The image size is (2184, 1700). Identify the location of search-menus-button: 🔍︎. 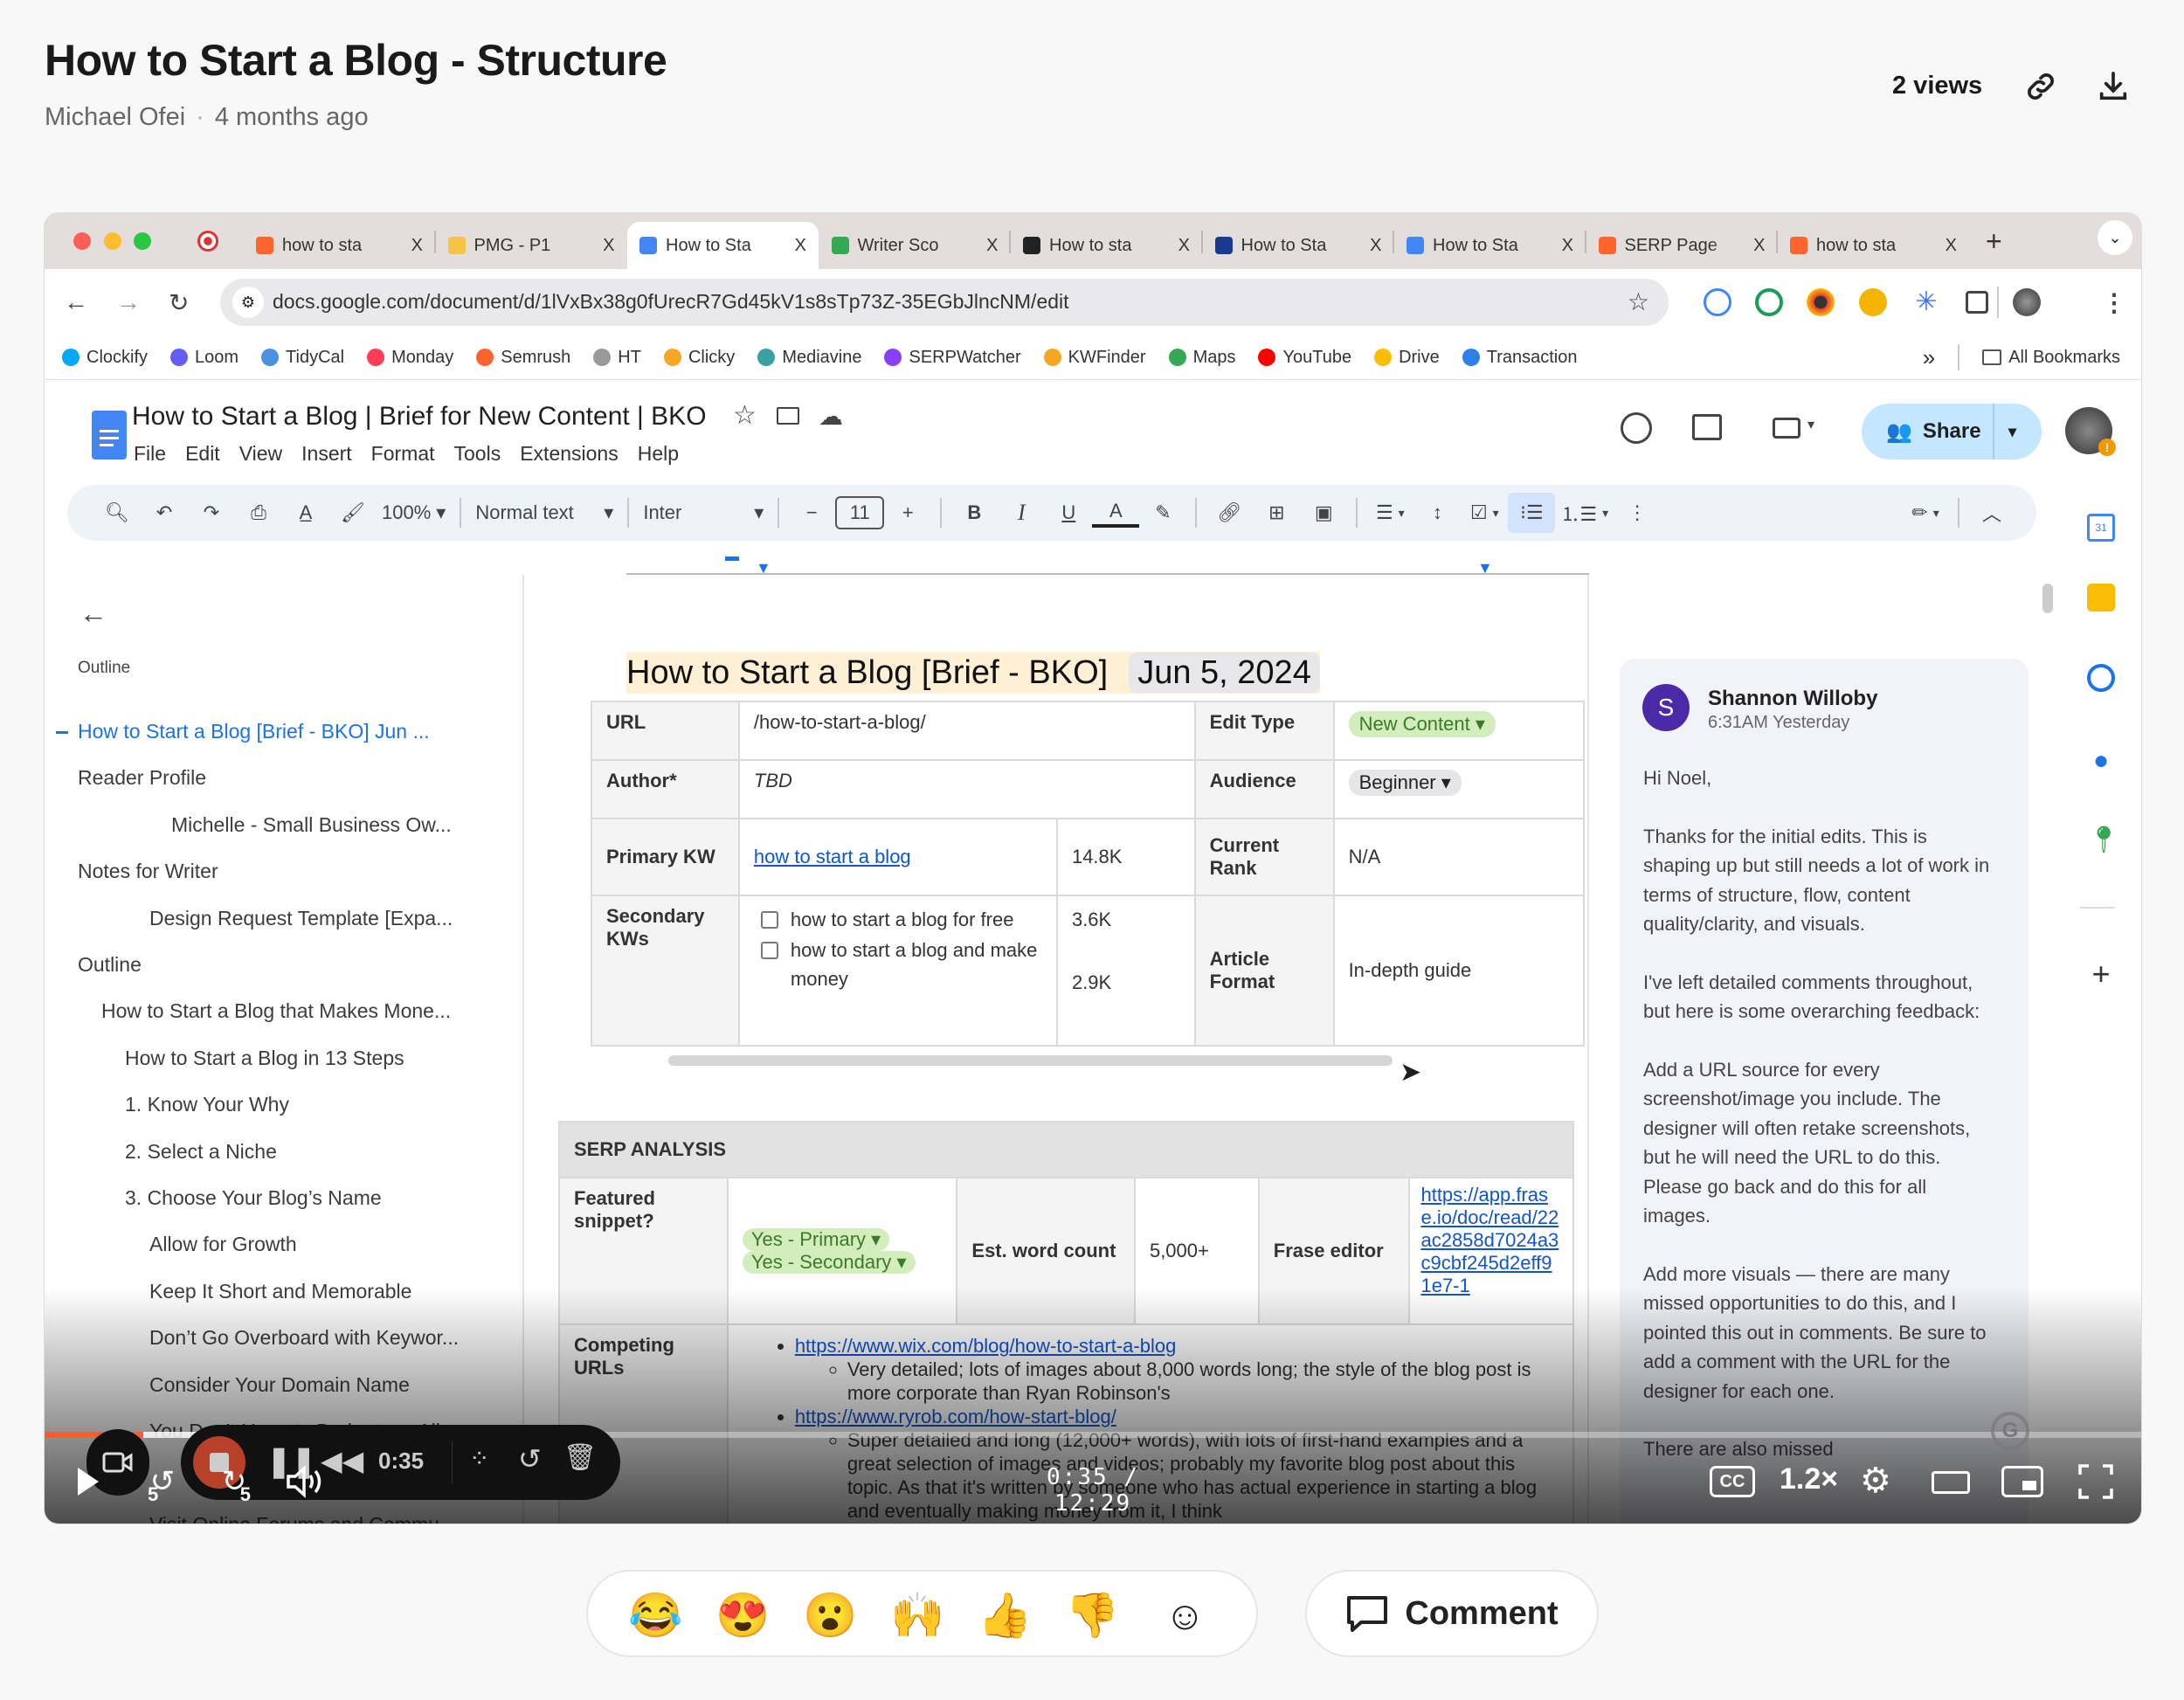
(117, 513).